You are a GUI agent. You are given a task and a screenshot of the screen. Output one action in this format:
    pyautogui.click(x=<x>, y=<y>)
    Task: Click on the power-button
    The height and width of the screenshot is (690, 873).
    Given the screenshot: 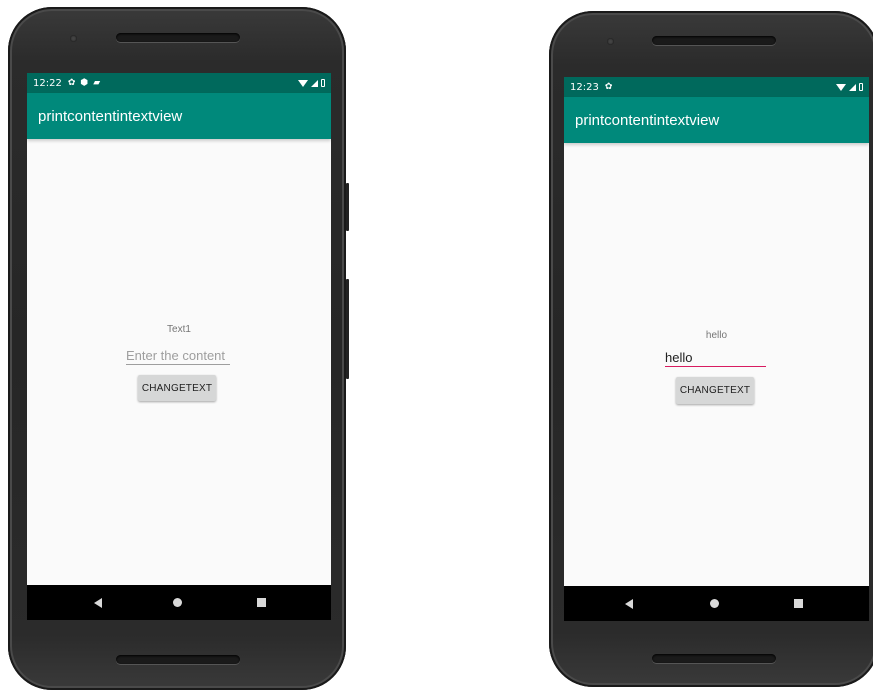 What is the action you would take?
    pyautogui.click(x=347, y=207)
    